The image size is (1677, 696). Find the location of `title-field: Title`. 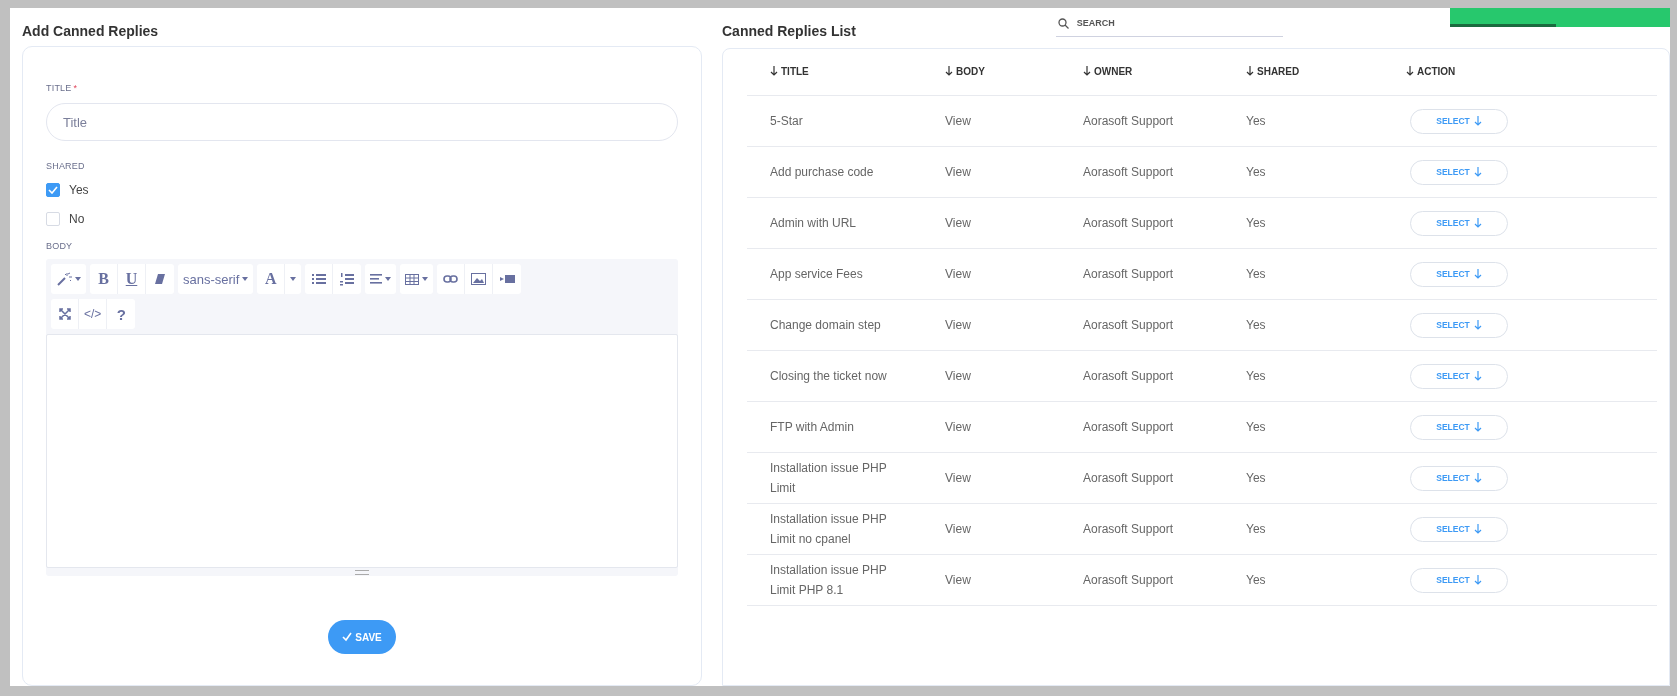

title-field: Title is located at coordinates (362, 122).